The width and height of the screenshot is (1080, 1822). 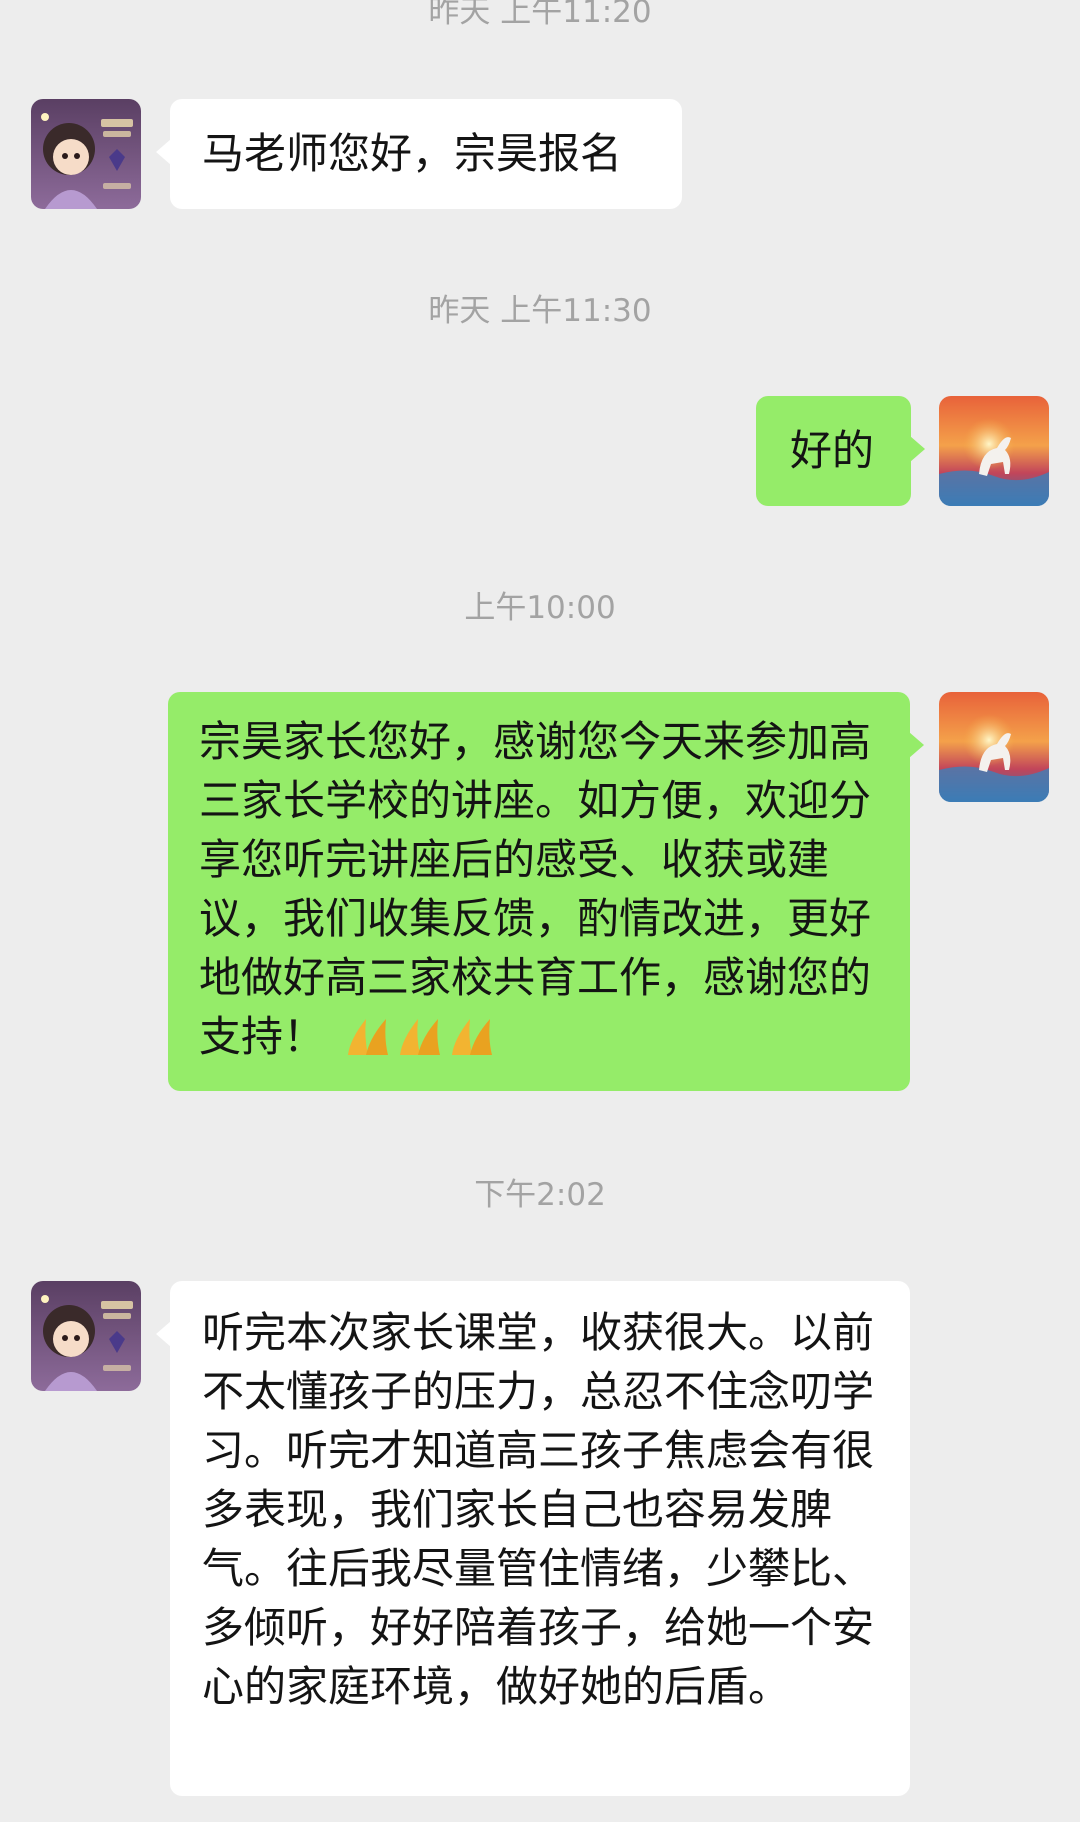 What do you see at coordinates (540, 1195) in the screenshot?
I see `timestamp: 下午2:02` at bounding box center [540, 1195].